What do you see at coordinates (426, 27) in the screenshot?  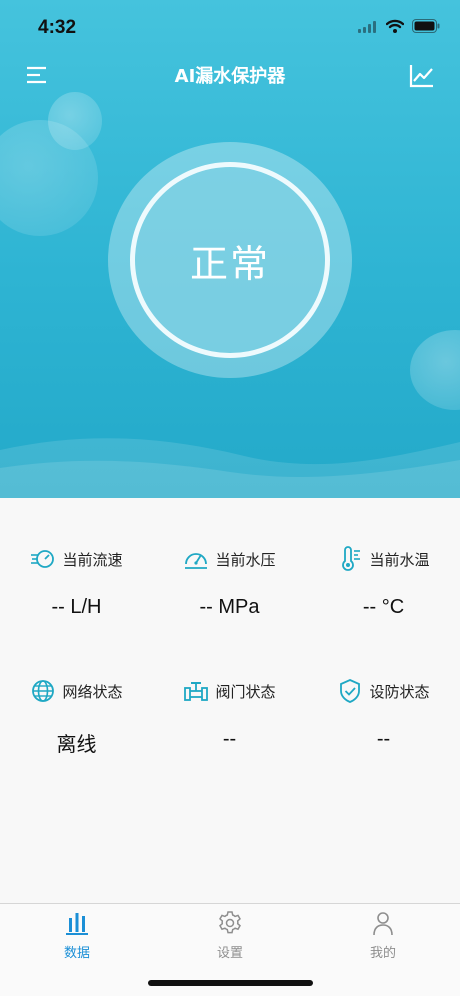 I see `battery-icon` at bounding box center [426, 27].